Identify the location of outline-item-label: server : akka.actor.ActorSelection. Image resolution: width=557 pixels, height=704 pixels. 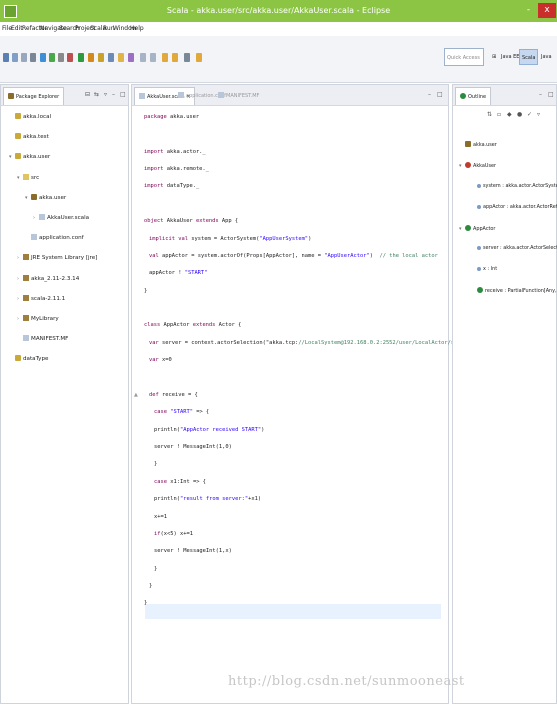
(520, 248).